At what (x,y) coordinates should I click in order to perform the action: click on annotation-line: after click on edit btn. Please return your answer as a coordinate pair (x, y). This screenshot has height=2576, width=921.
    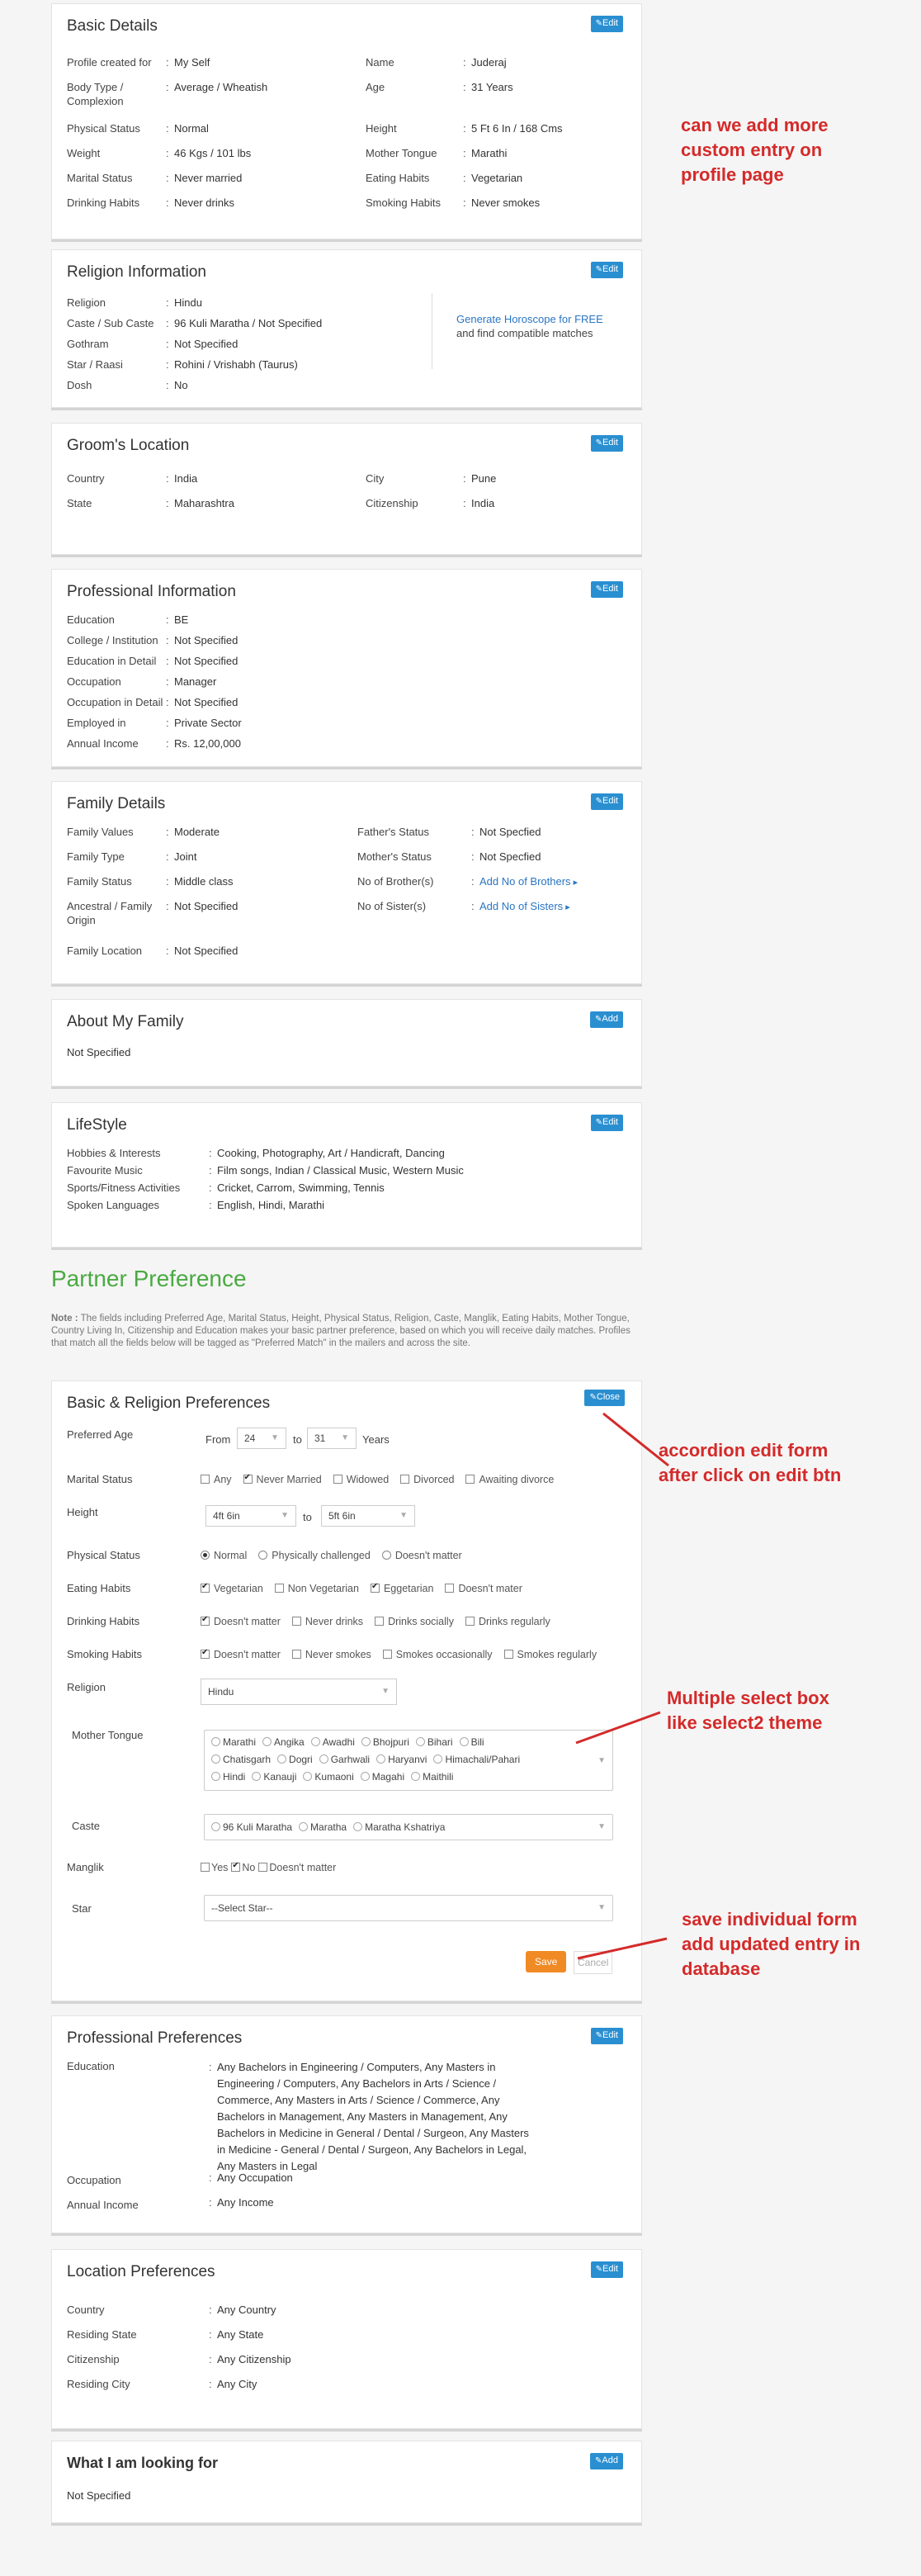
    Looking at the image, I should click on (751, 1475).